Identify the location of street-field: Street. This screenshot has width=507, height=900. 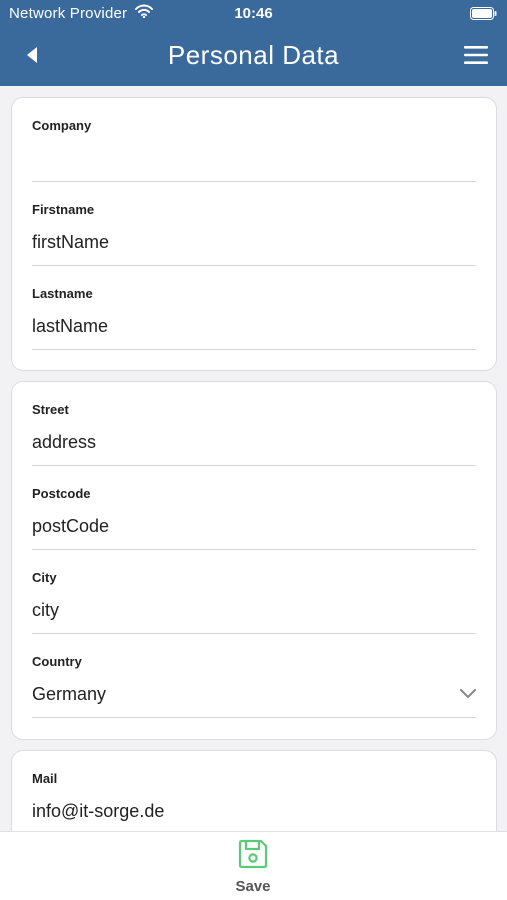
(254, 424).